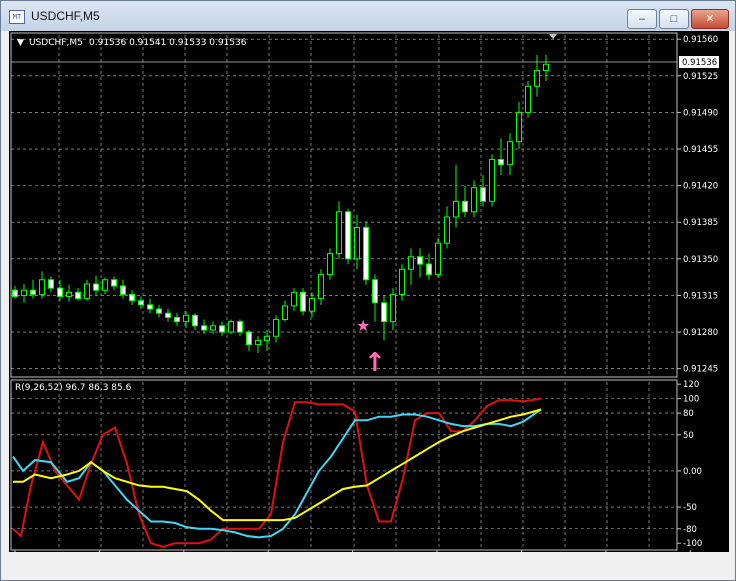  I want to click on indicator-tick-label: 0.00, so click(692, 472).